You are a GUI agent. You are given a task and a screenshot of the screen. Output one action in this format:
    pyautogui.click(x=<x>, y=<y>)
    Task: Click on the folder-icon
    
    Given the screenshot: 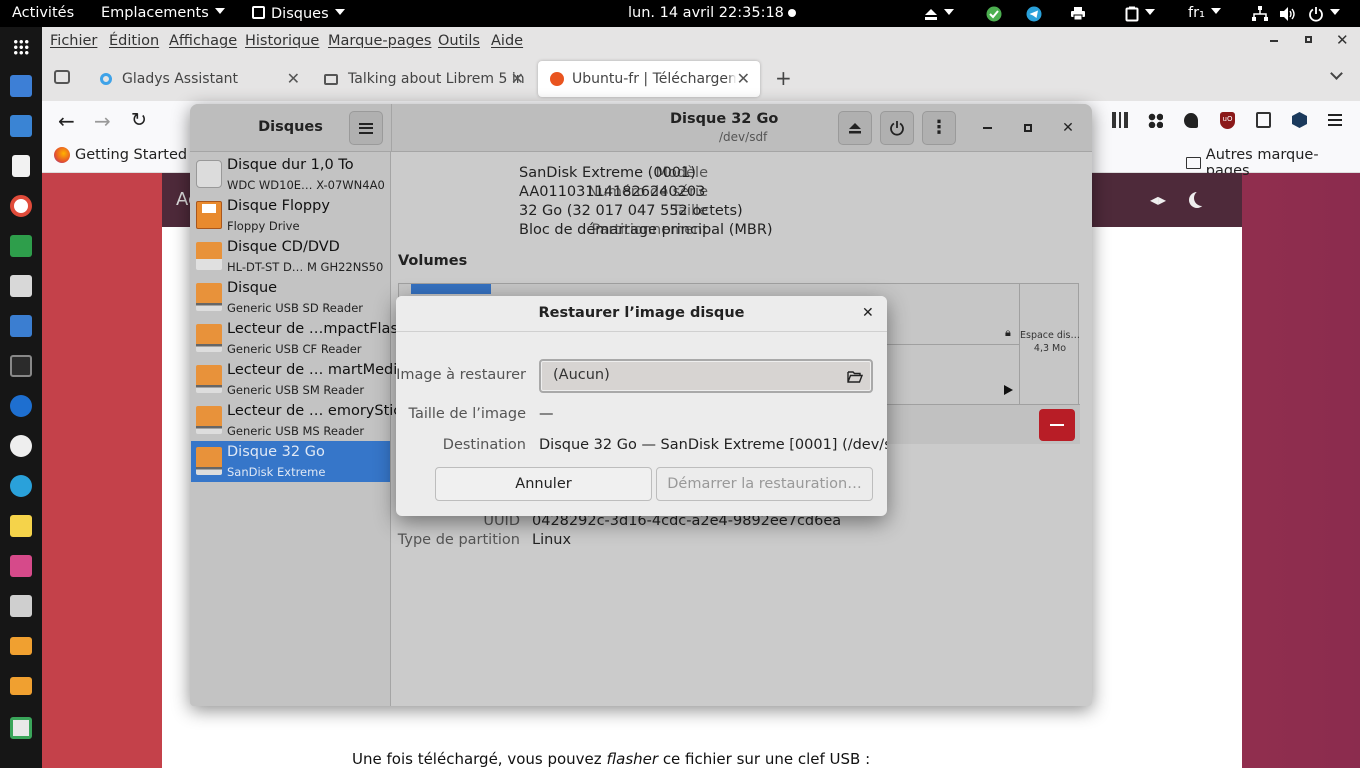 What is the action you would take?
    pyautogui.click(x=1193, y=163)
    